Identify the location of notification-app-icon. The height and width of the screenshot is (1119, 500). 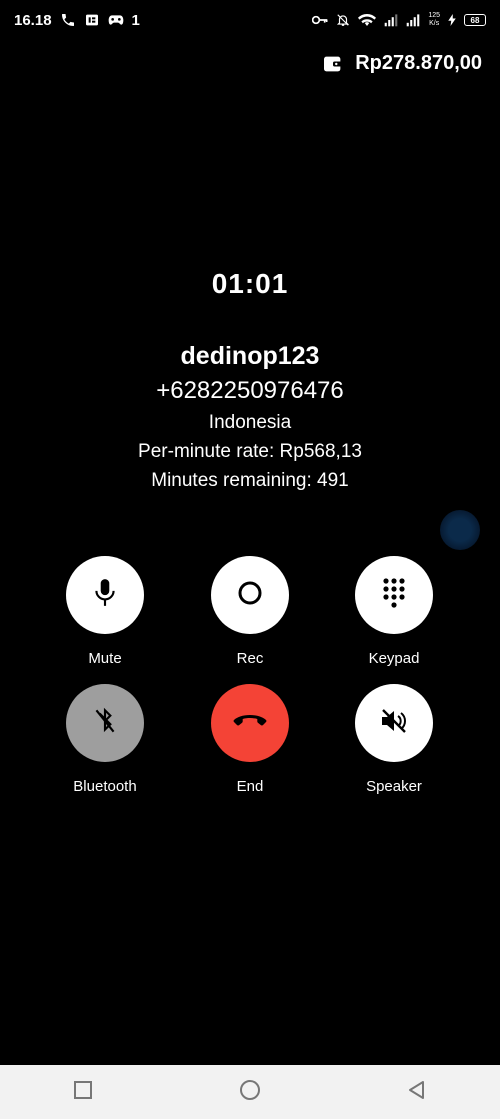
(92, 20).